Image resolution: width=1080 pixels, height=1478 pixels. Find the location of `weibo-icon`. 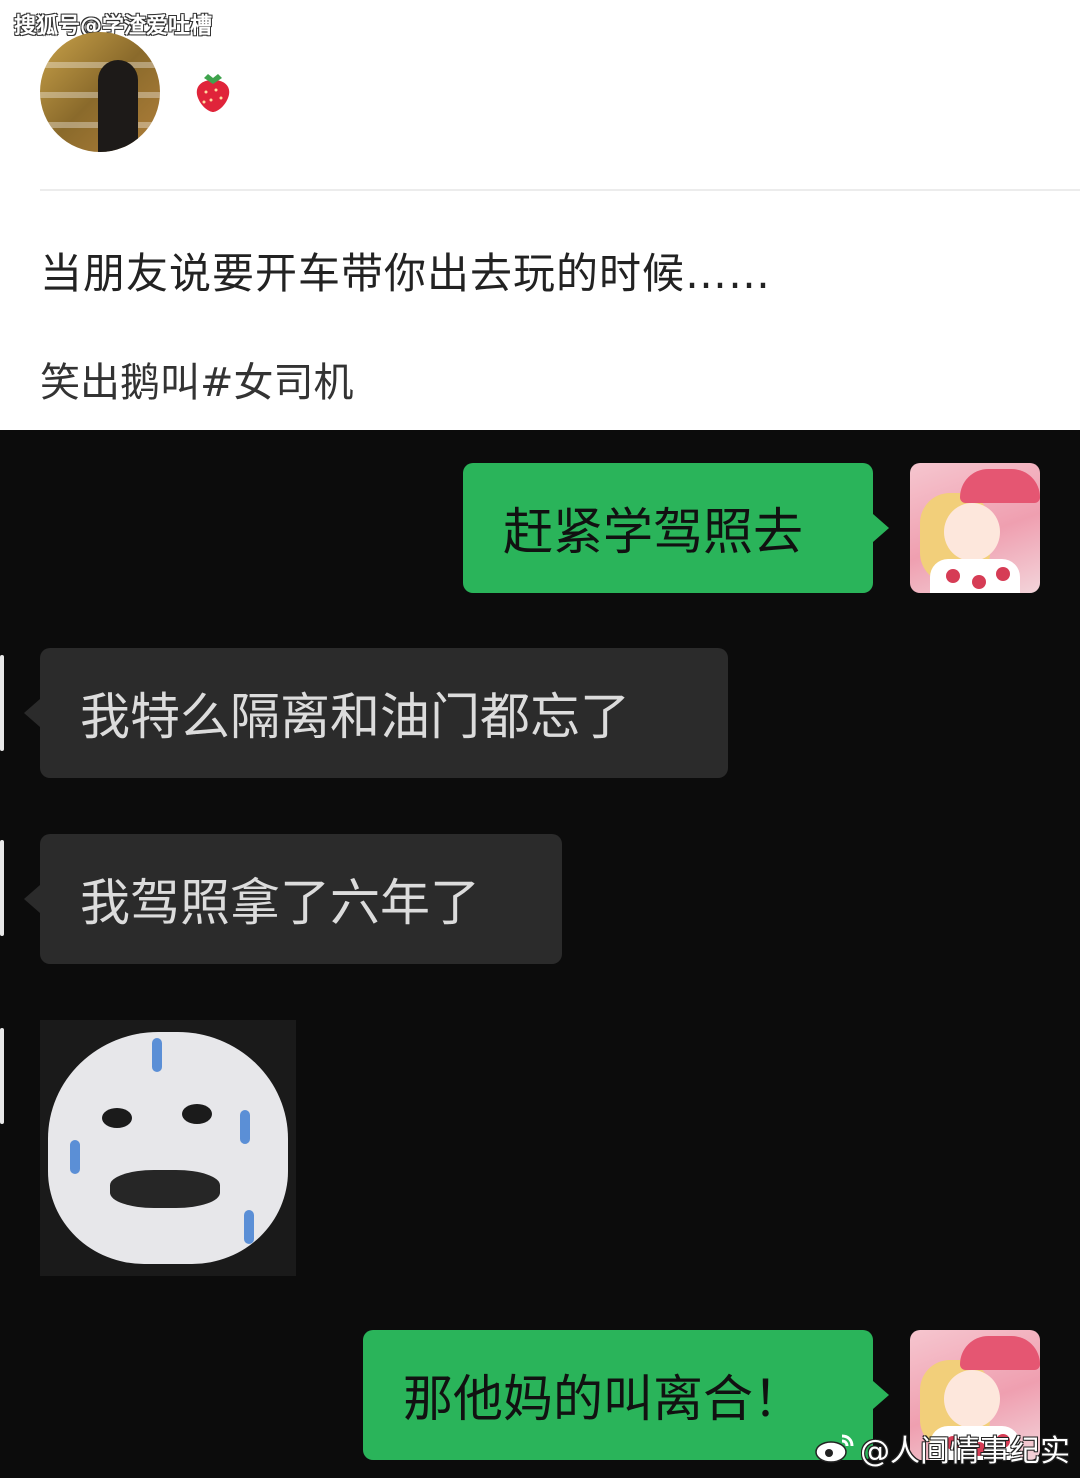

weibo-icon is located at coordinates (834, 1448).